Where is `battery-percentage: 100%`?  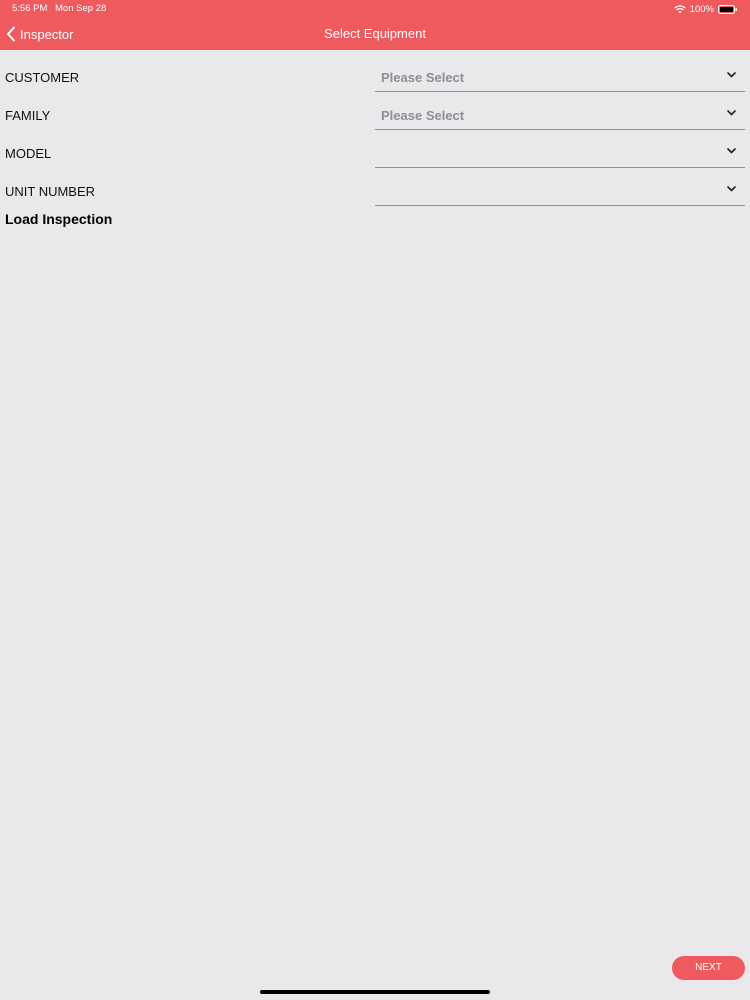 battery-percentage: 100% is located at coordinates (701, 9).